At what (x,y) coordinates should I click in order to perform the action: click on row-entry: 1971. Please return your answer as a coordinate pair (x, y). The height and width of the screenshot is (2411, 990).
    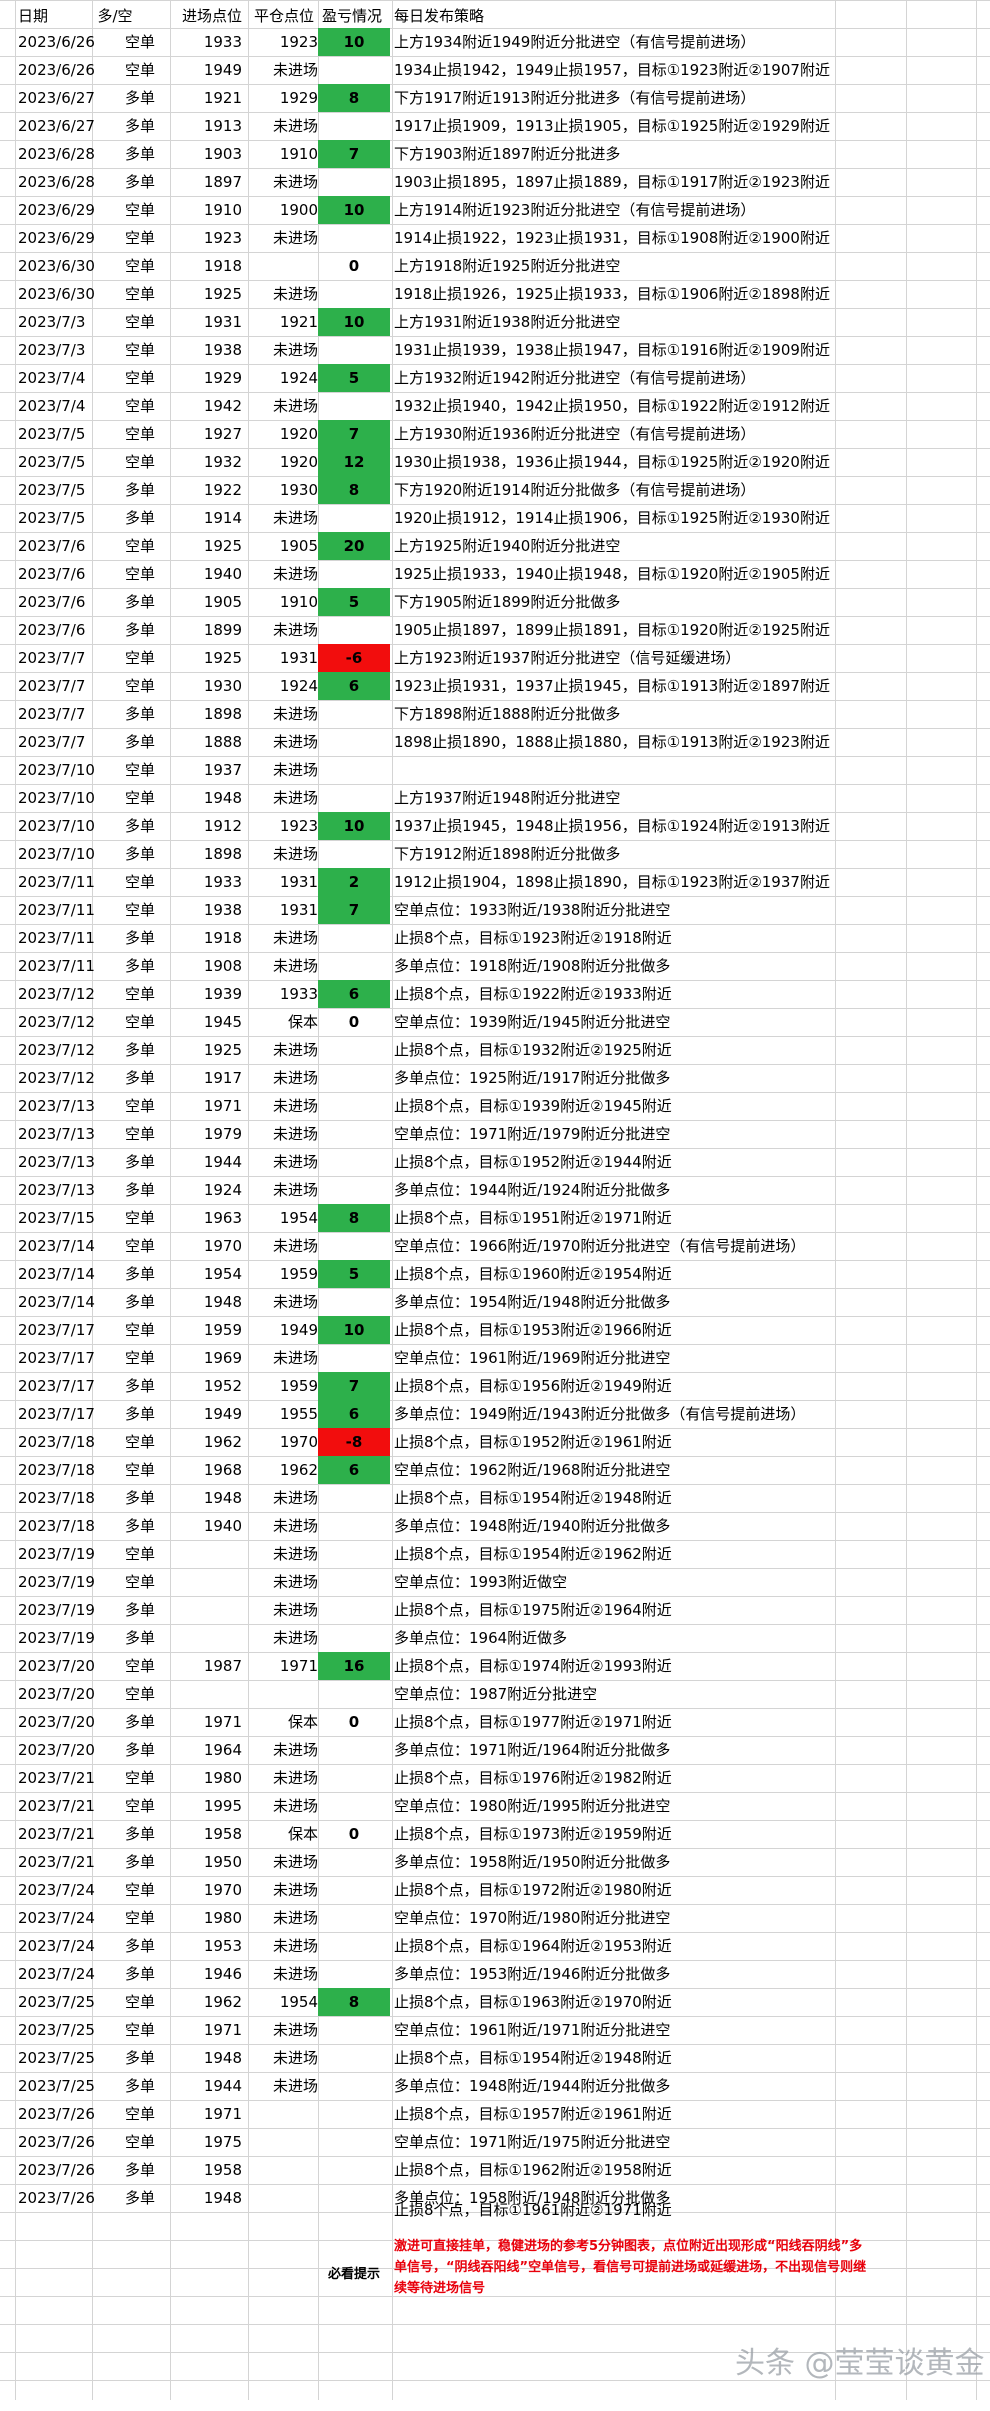
    Looking at the image, I should click on (222, 2114).